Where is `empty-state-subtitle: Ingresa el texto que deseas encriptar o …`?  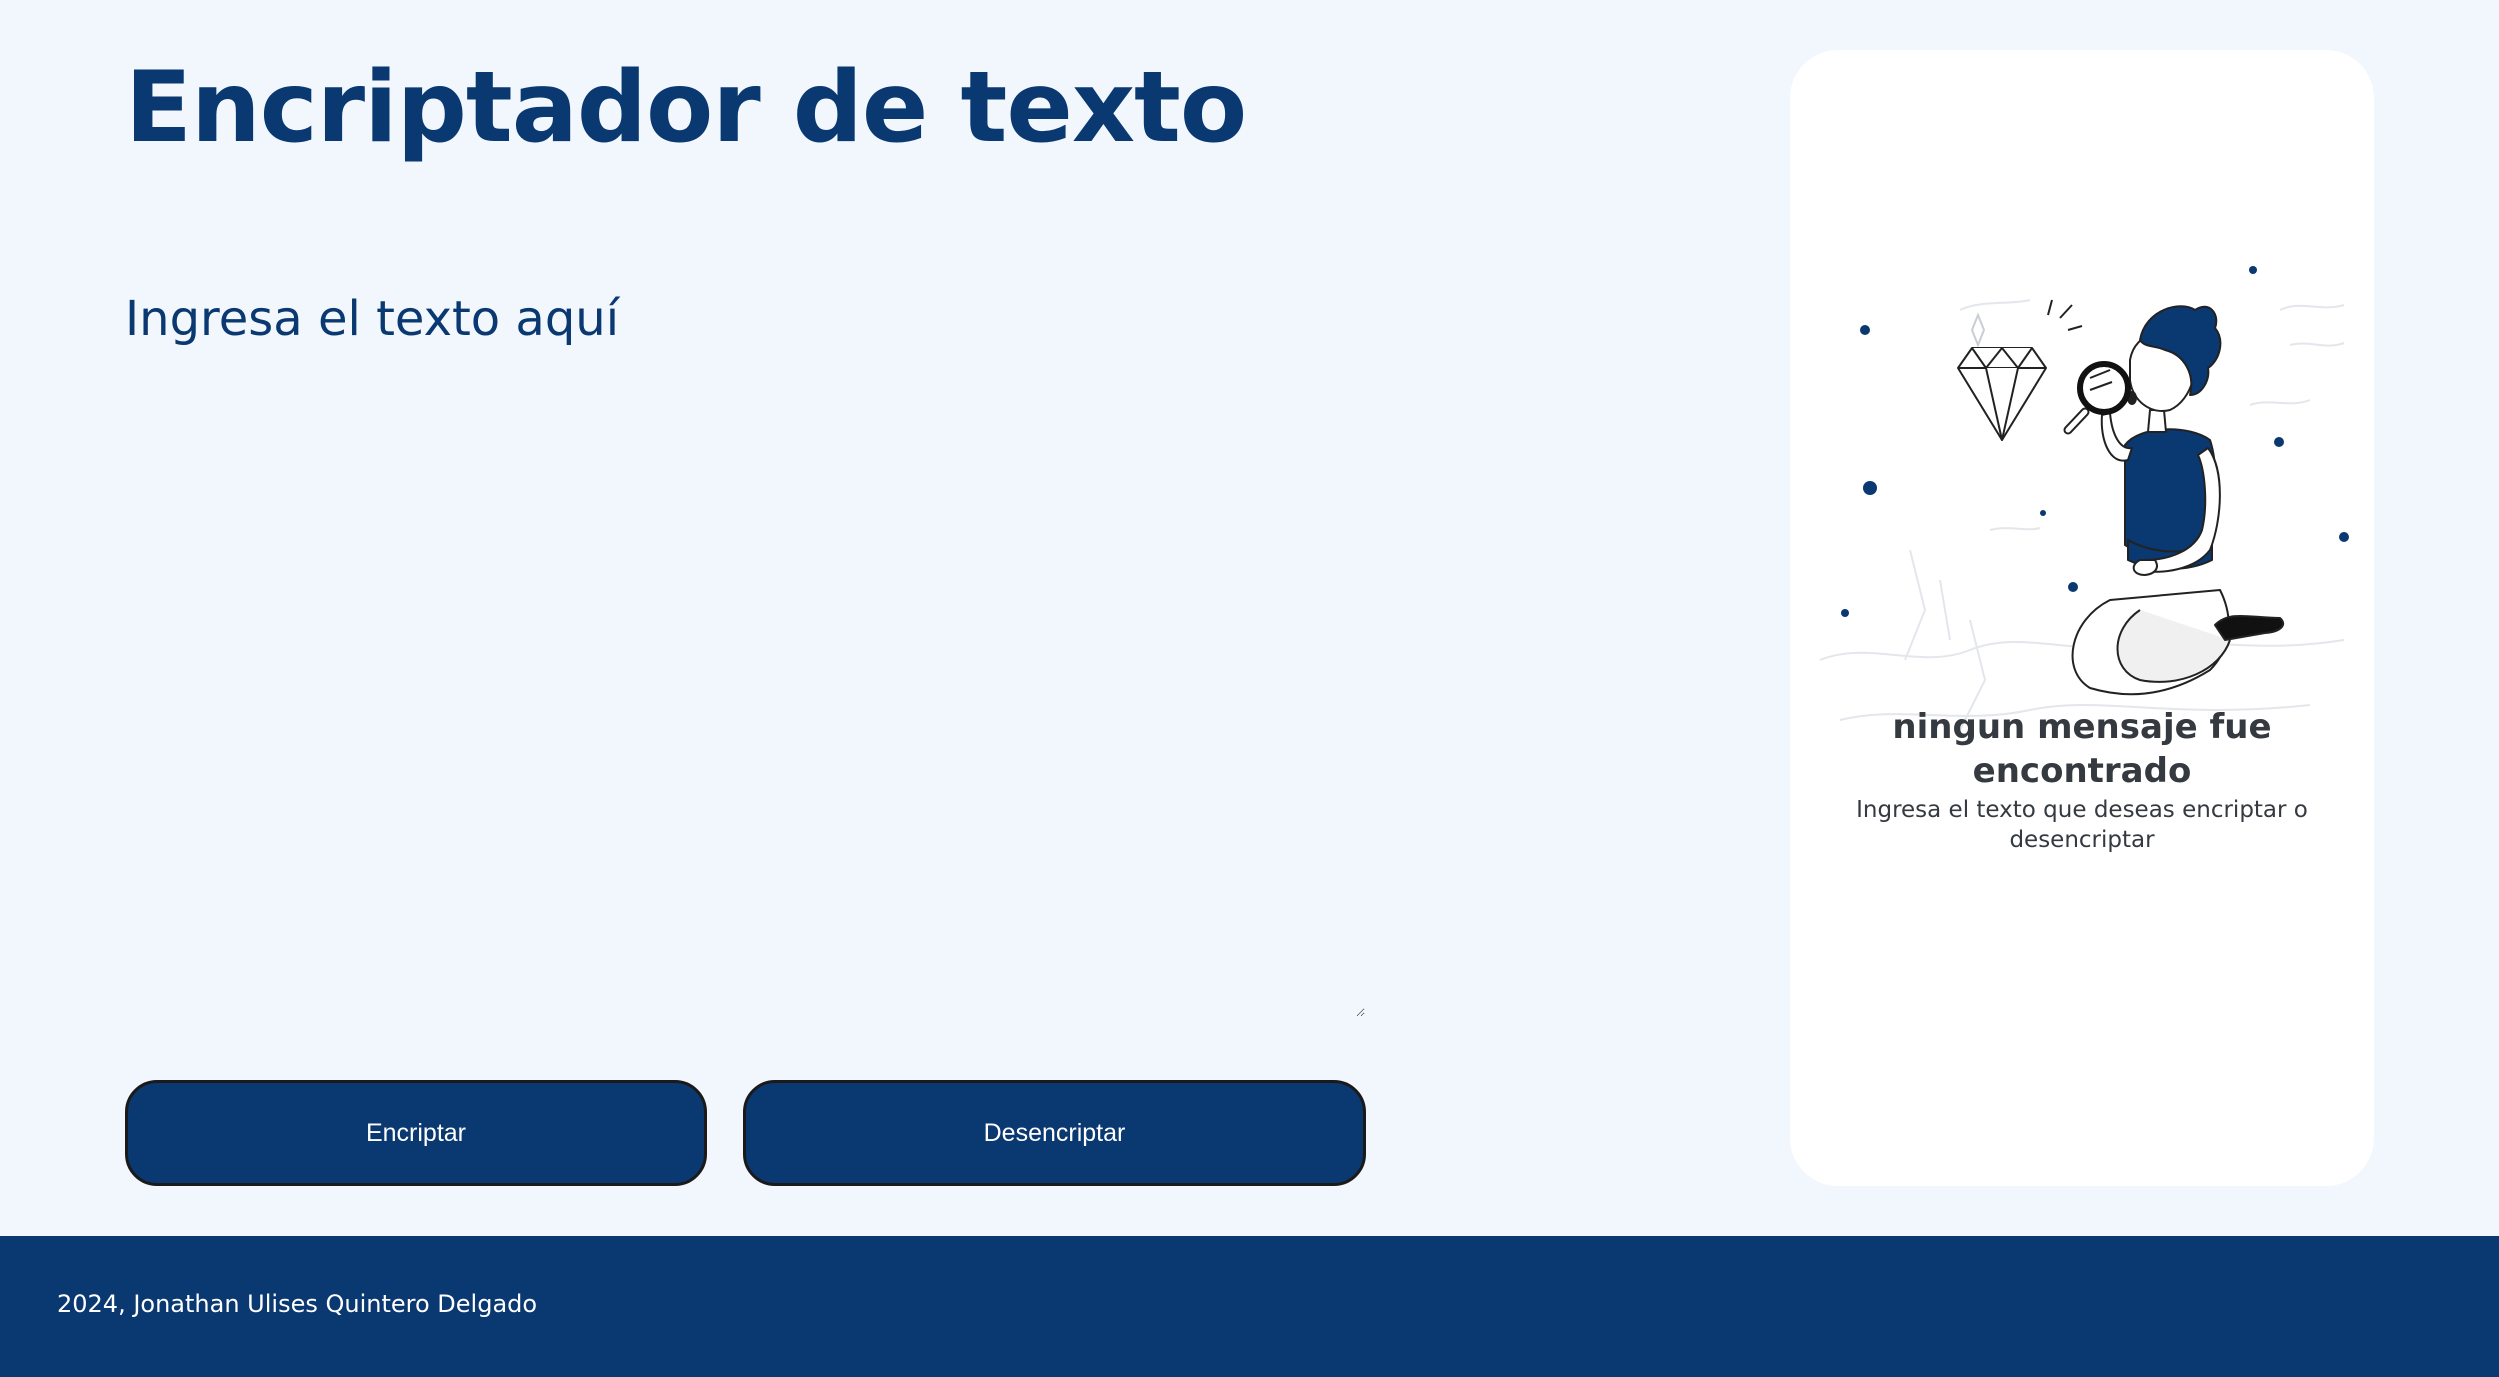
empty-state-subtitle: Ingresa el texto que deseas encriptar o … is located at coordinates (2082, 825).